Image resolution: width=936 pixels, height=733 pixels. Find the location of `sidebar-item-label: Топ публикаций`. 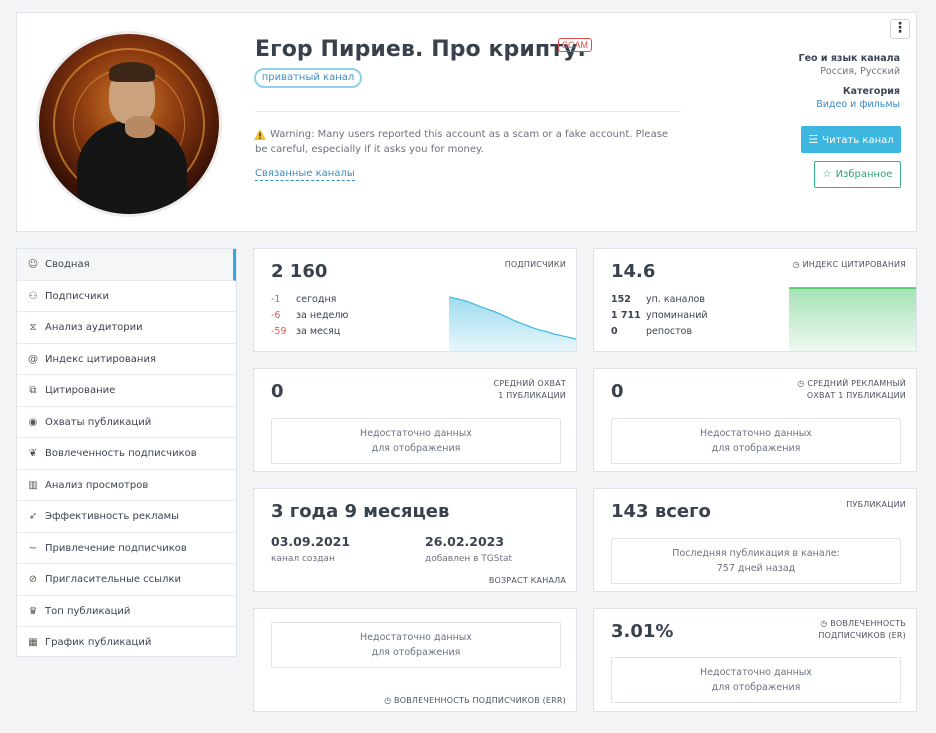

sidebar-item-label: Топ публикаций is located at coordinates (88, 611).